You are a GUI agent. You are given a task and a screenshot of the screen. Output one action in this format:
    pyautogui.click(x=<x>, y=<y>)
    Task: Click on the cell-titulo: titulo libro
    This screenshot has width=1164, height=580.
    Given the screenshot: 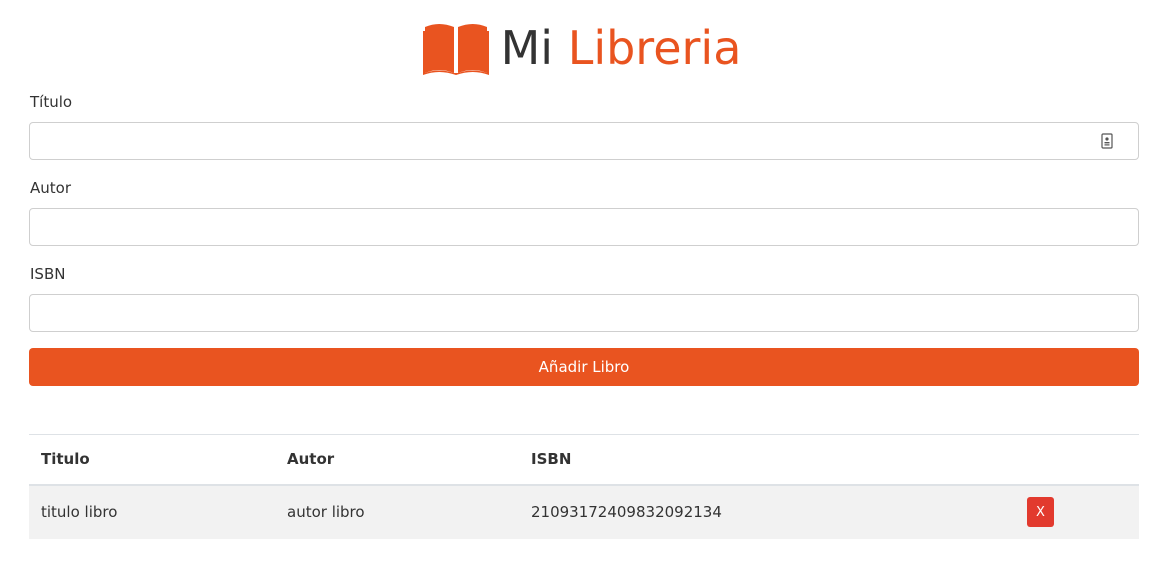 What is the action you would take?
    pyautogui.click(x=79, y=512)
    